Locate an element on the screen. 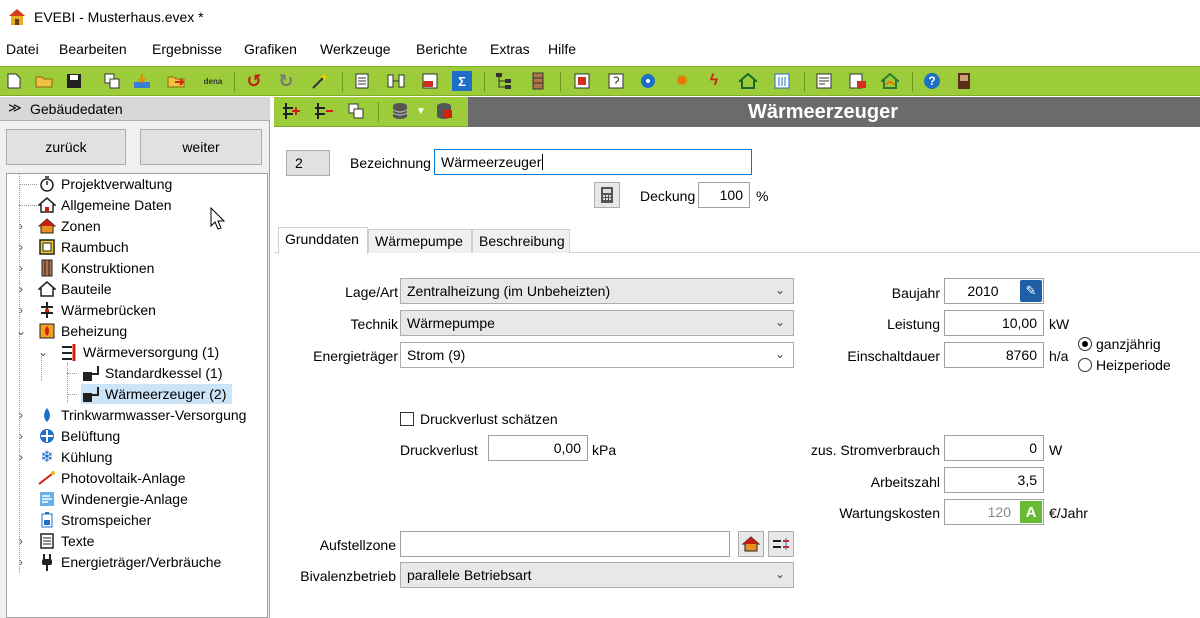  druckverlust-input: 0,00 is located at coordinates (538, 448).